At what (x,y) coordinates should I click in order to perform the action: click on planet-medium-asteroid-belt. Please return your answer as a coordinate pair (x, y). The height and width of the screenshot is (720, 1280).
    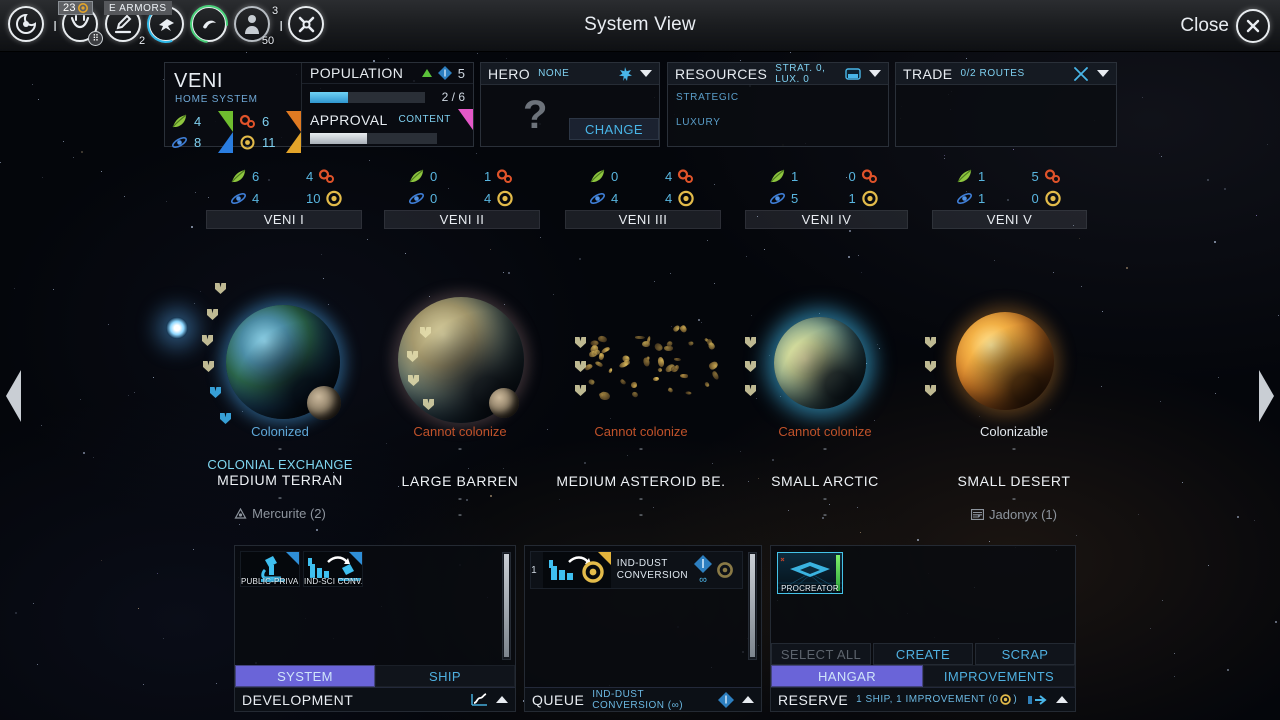
    Looking at the image, I should click on (654, 364).